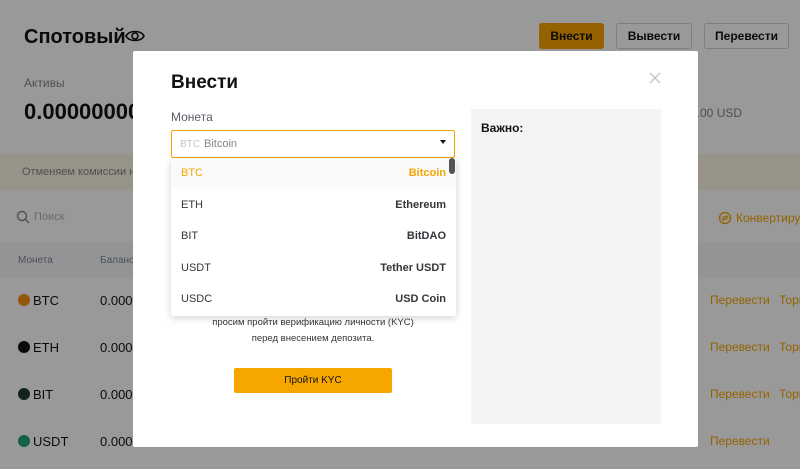  What do you see at coordinates (192, 173) in the screenshot?
I see `dropdown-ticker: BTC` at bounding box center [192, 173].